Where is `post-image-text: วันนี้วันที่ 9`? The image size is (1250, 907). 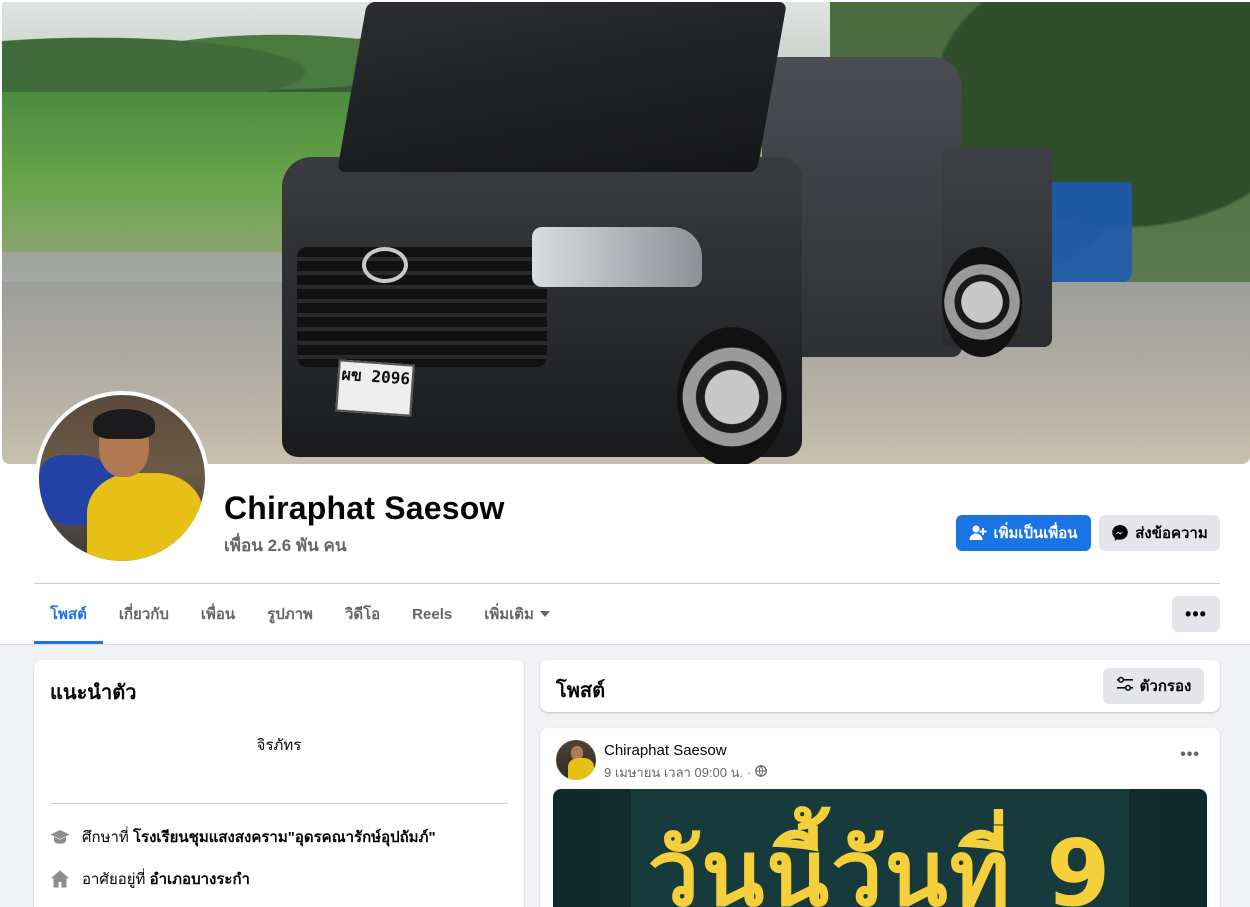
post-image-text: วันนี้วันที่ 9 is located at coordinates (880, 863).